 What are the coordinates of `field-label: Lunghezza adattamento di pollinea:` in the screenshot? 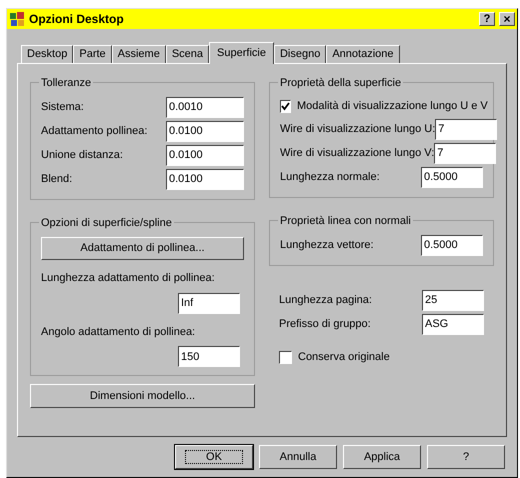 It's located at (128, 278).